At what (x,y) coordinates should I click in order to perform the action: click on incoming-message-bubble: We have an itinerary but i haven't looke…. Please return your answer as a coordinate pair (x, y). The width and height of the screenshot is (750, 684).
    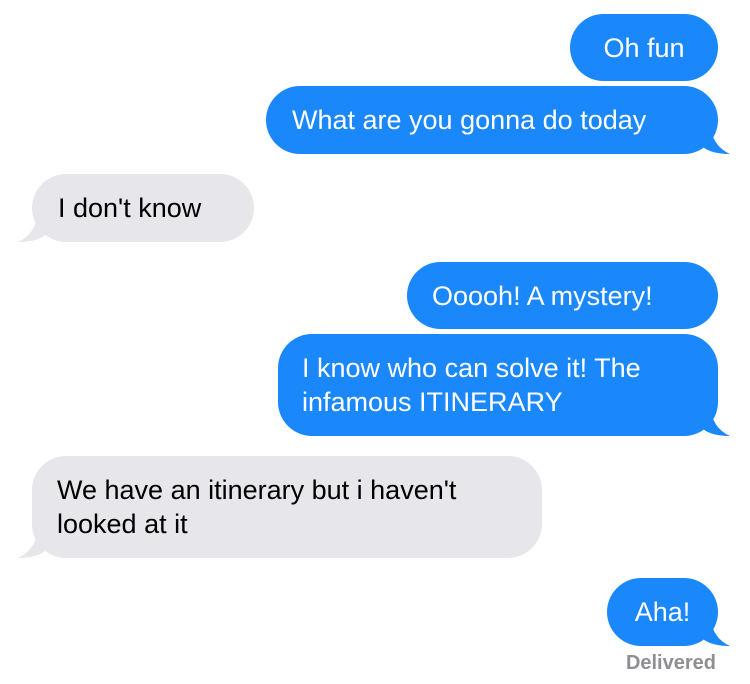
    Looking at the image, I should click on (287, 507).